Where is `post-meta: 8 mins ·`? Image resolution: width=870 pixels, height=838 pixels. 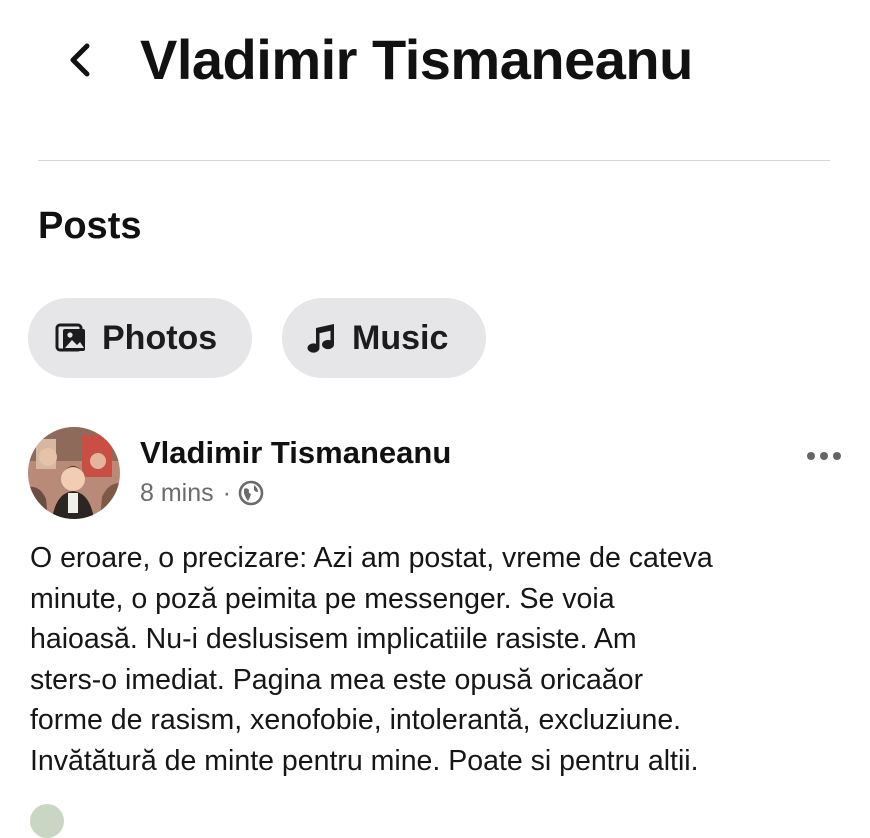
post-meta: 8 mins · is located at coordinates (202, 493).